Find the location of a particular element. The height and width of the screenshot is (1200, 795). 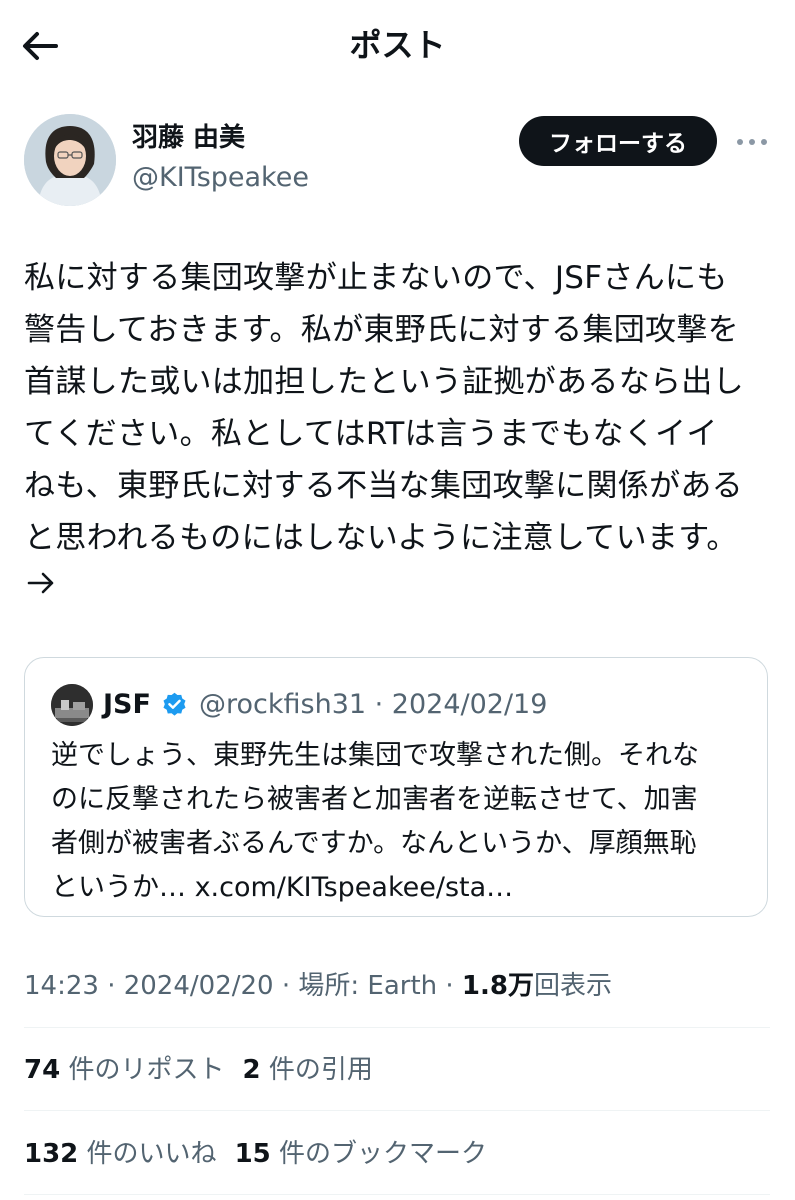

author-name: 羽藤 由美 is located at coordinates (188, 138).